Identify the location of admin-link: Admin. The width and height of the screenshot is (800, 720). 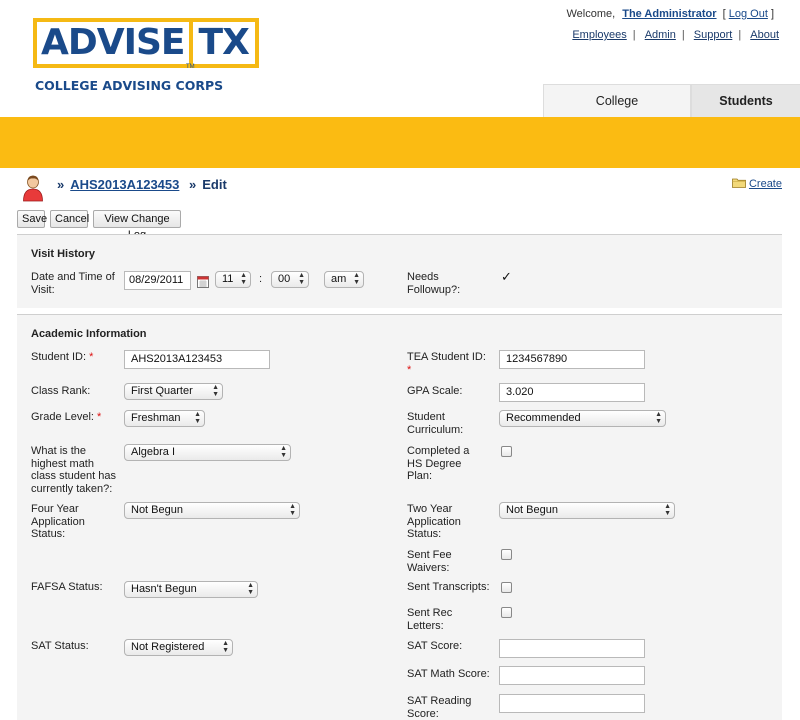
(660, 35).